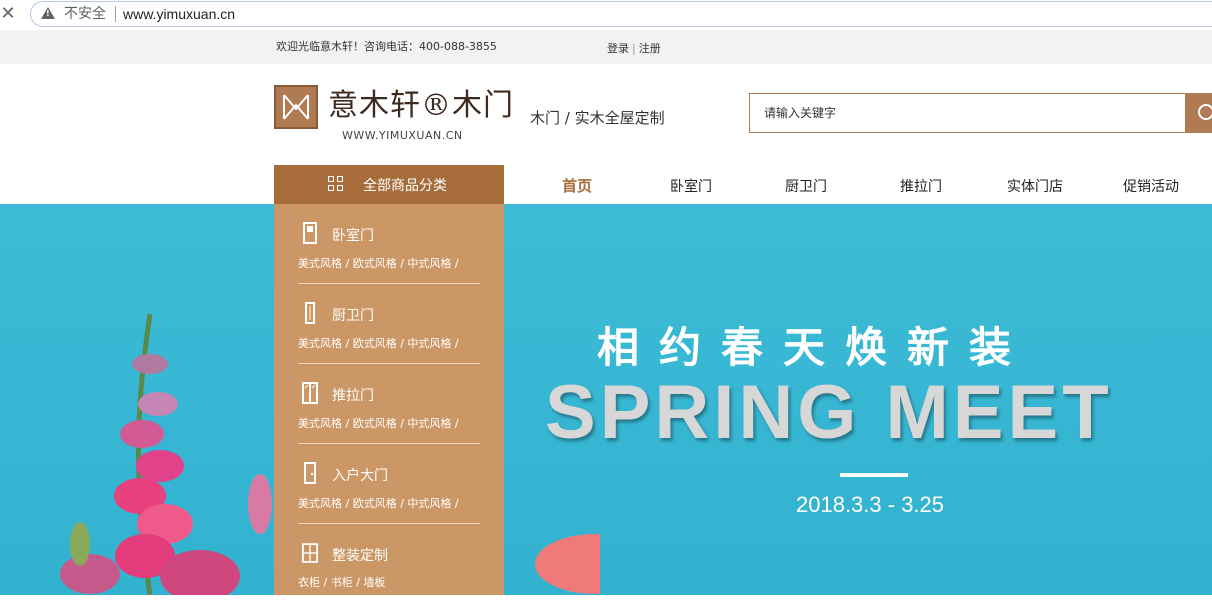 This screenshot has height=604, width=1212. What do you see at coordinates (1205, 112) in the screenshot?
I see `search-icon` at bounding box center [1205, 112].